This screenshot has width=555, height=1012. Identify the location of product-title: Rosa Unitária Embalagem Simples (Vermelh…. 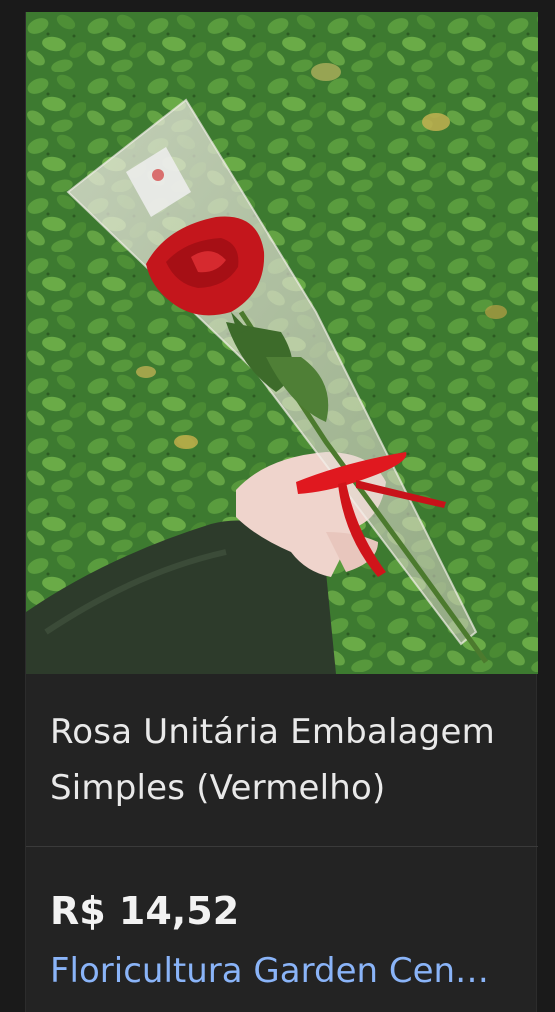
(285, 760).